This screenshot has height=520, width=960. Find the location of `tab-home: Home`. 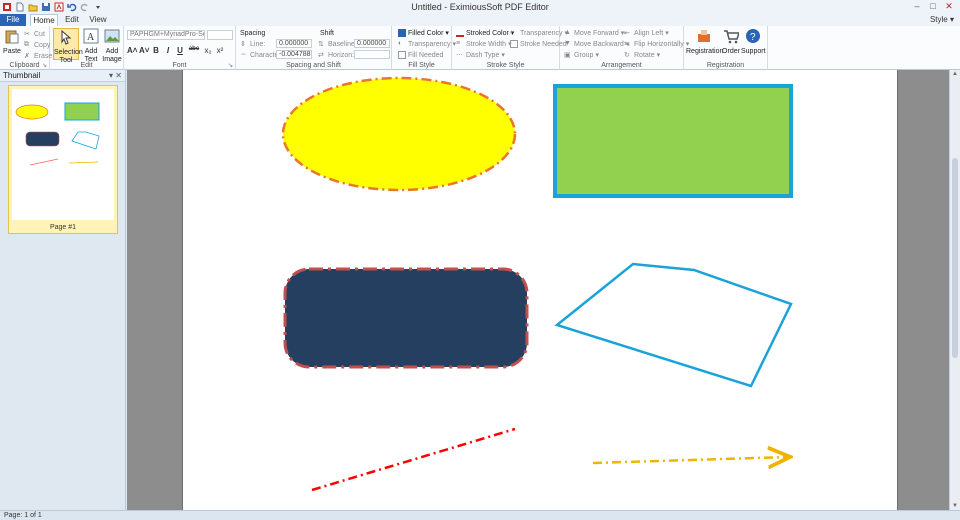

tab-home: Home is located at coordinates (44, 20).